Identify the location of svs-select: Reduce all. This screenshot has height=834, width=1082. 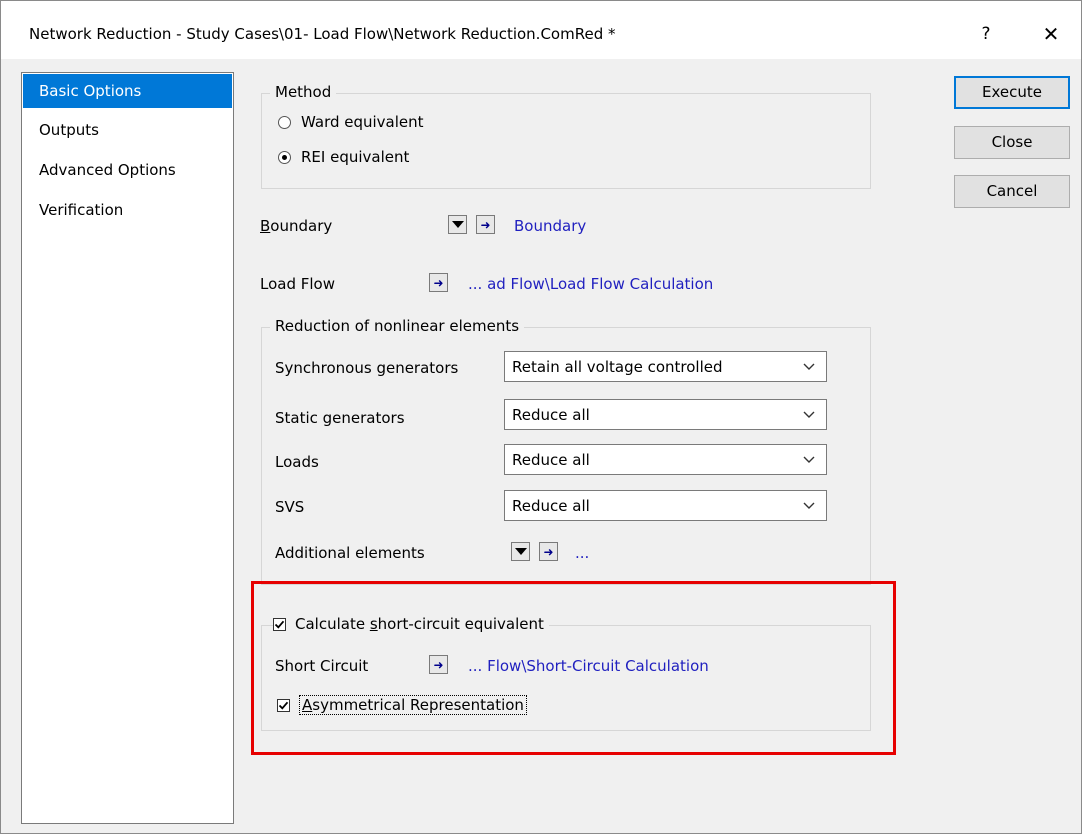
(665, 505).